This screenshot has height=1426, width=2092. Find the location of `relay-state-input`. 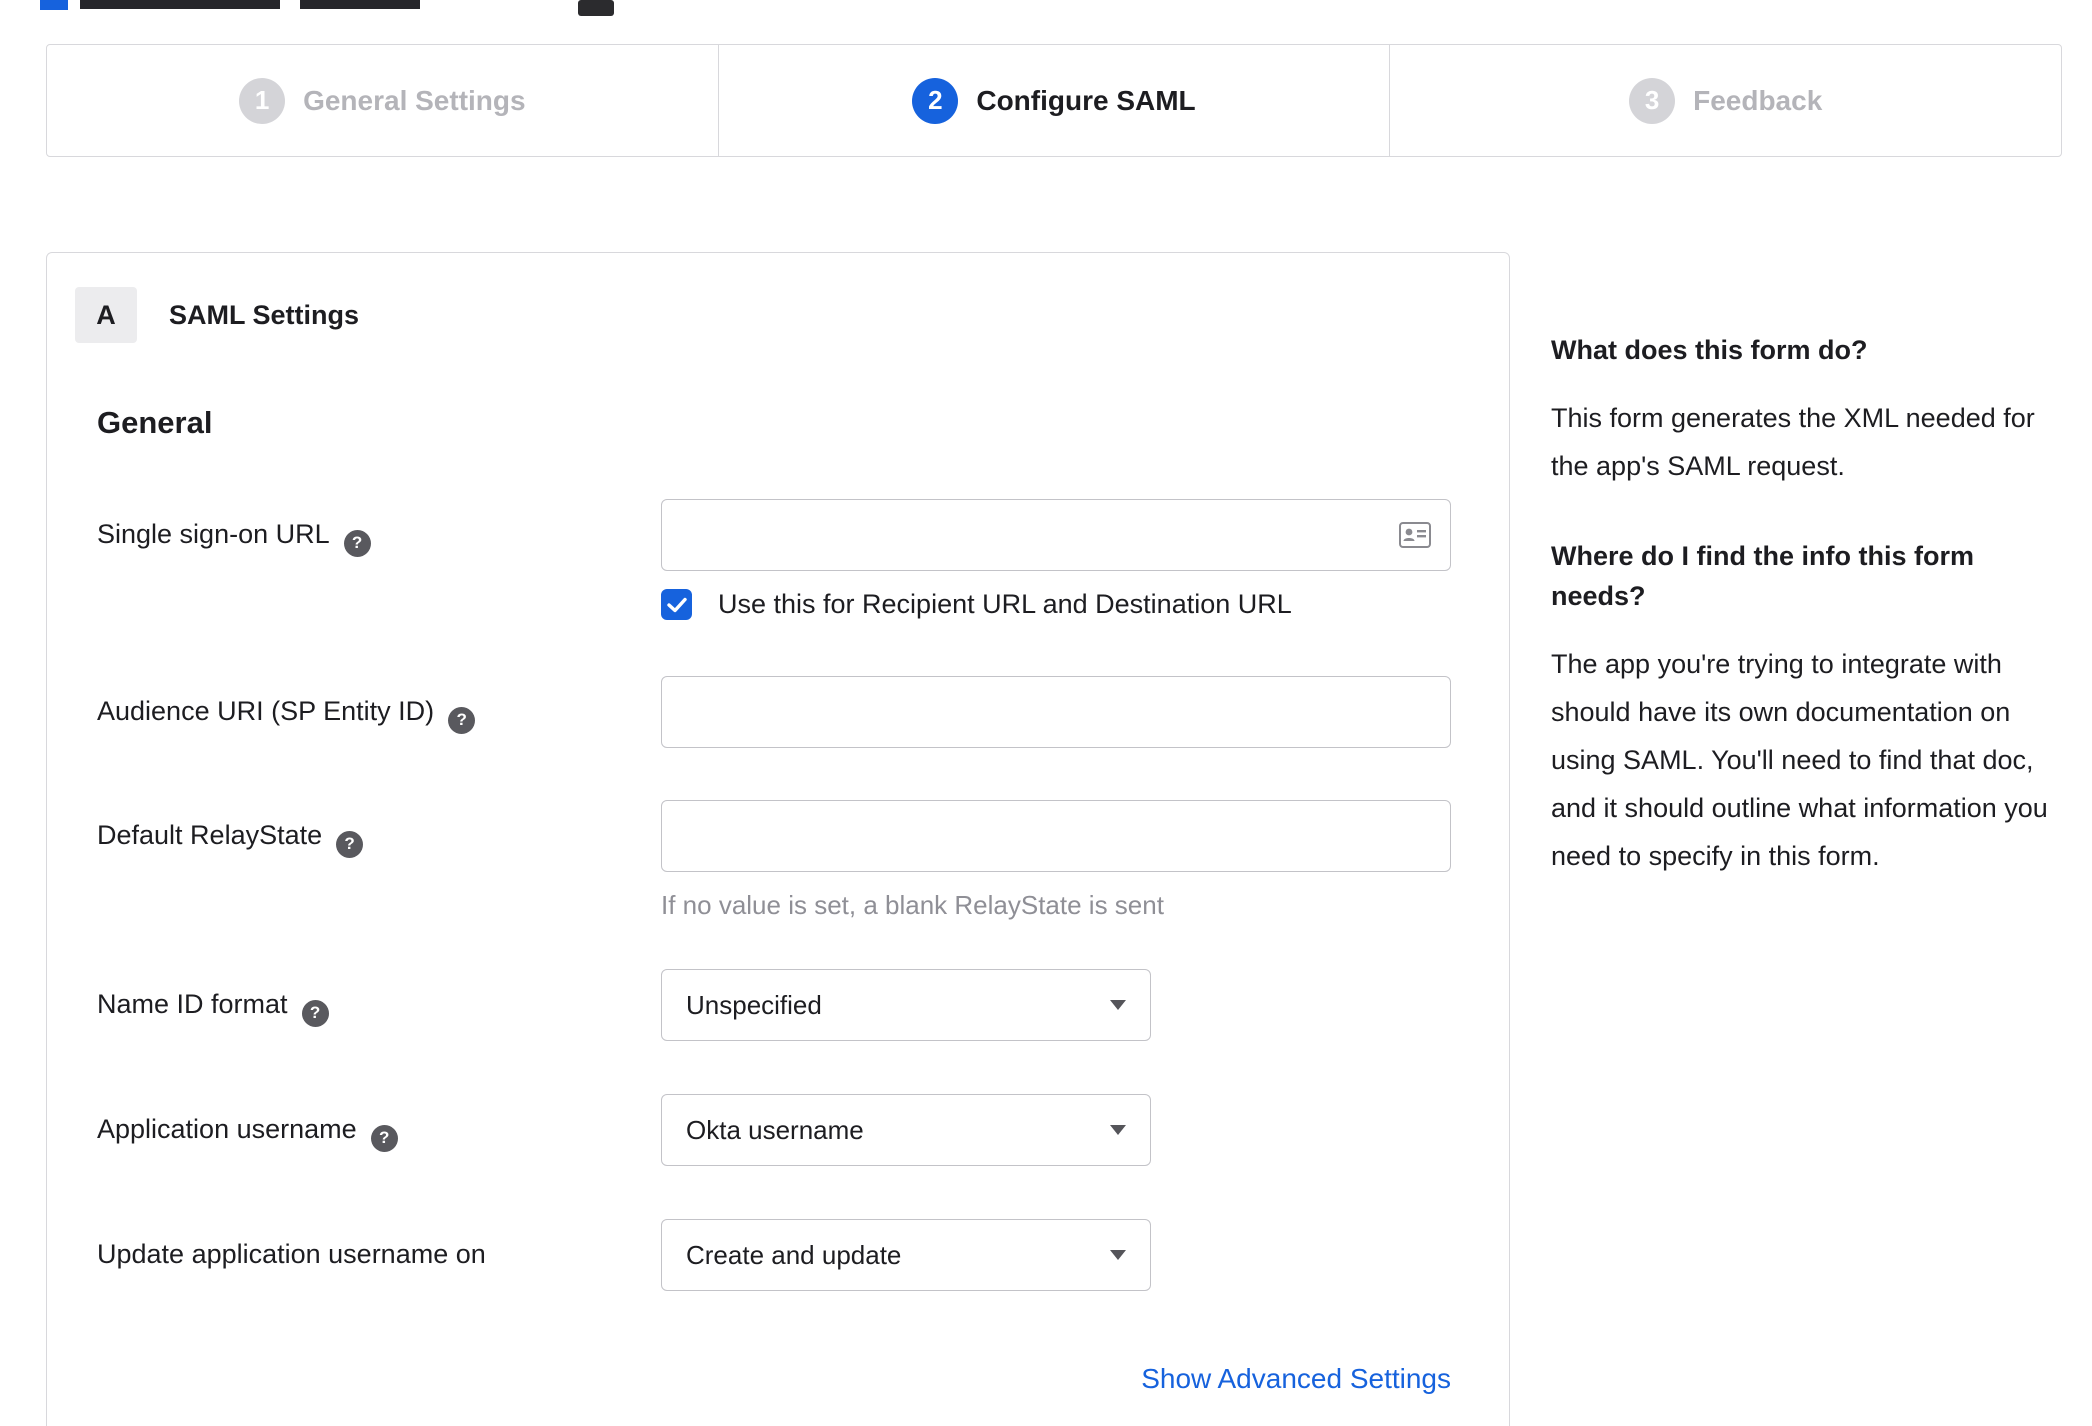

relay-state-input is located at coordinates (1056, 836).